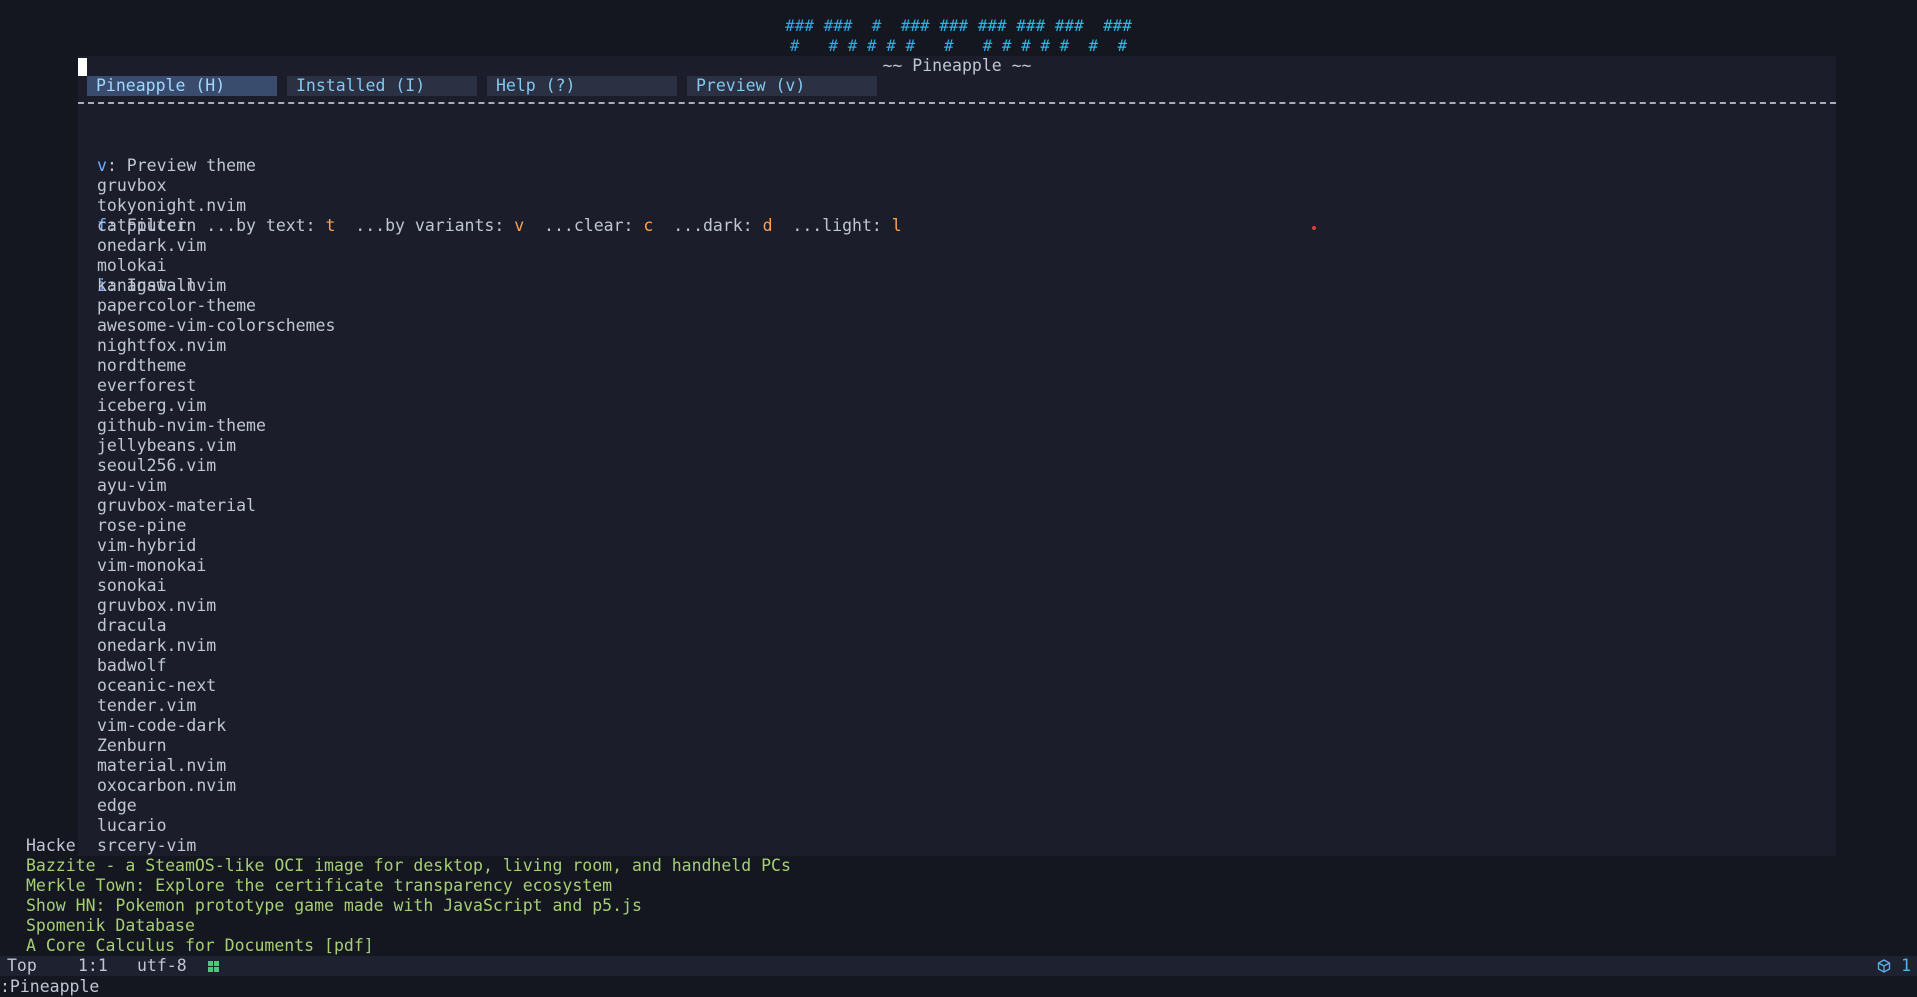  What do you see at coordinates (22, 965) in the screenshot?
I see `scroll-position: Top` at bounding box center [22, 965].